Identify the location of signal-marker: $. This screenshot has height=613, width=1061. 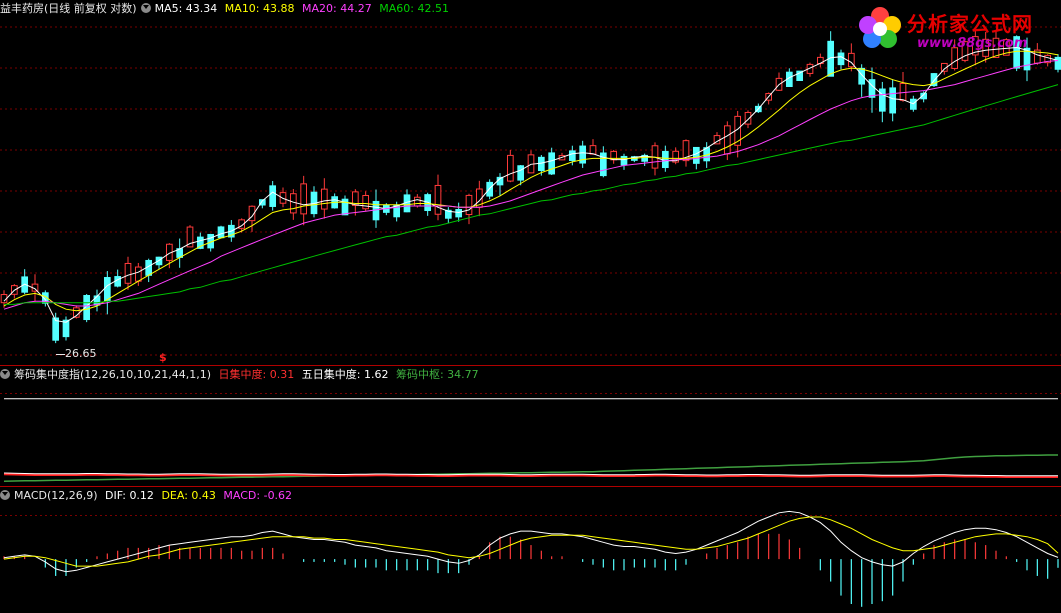
(163, 357).